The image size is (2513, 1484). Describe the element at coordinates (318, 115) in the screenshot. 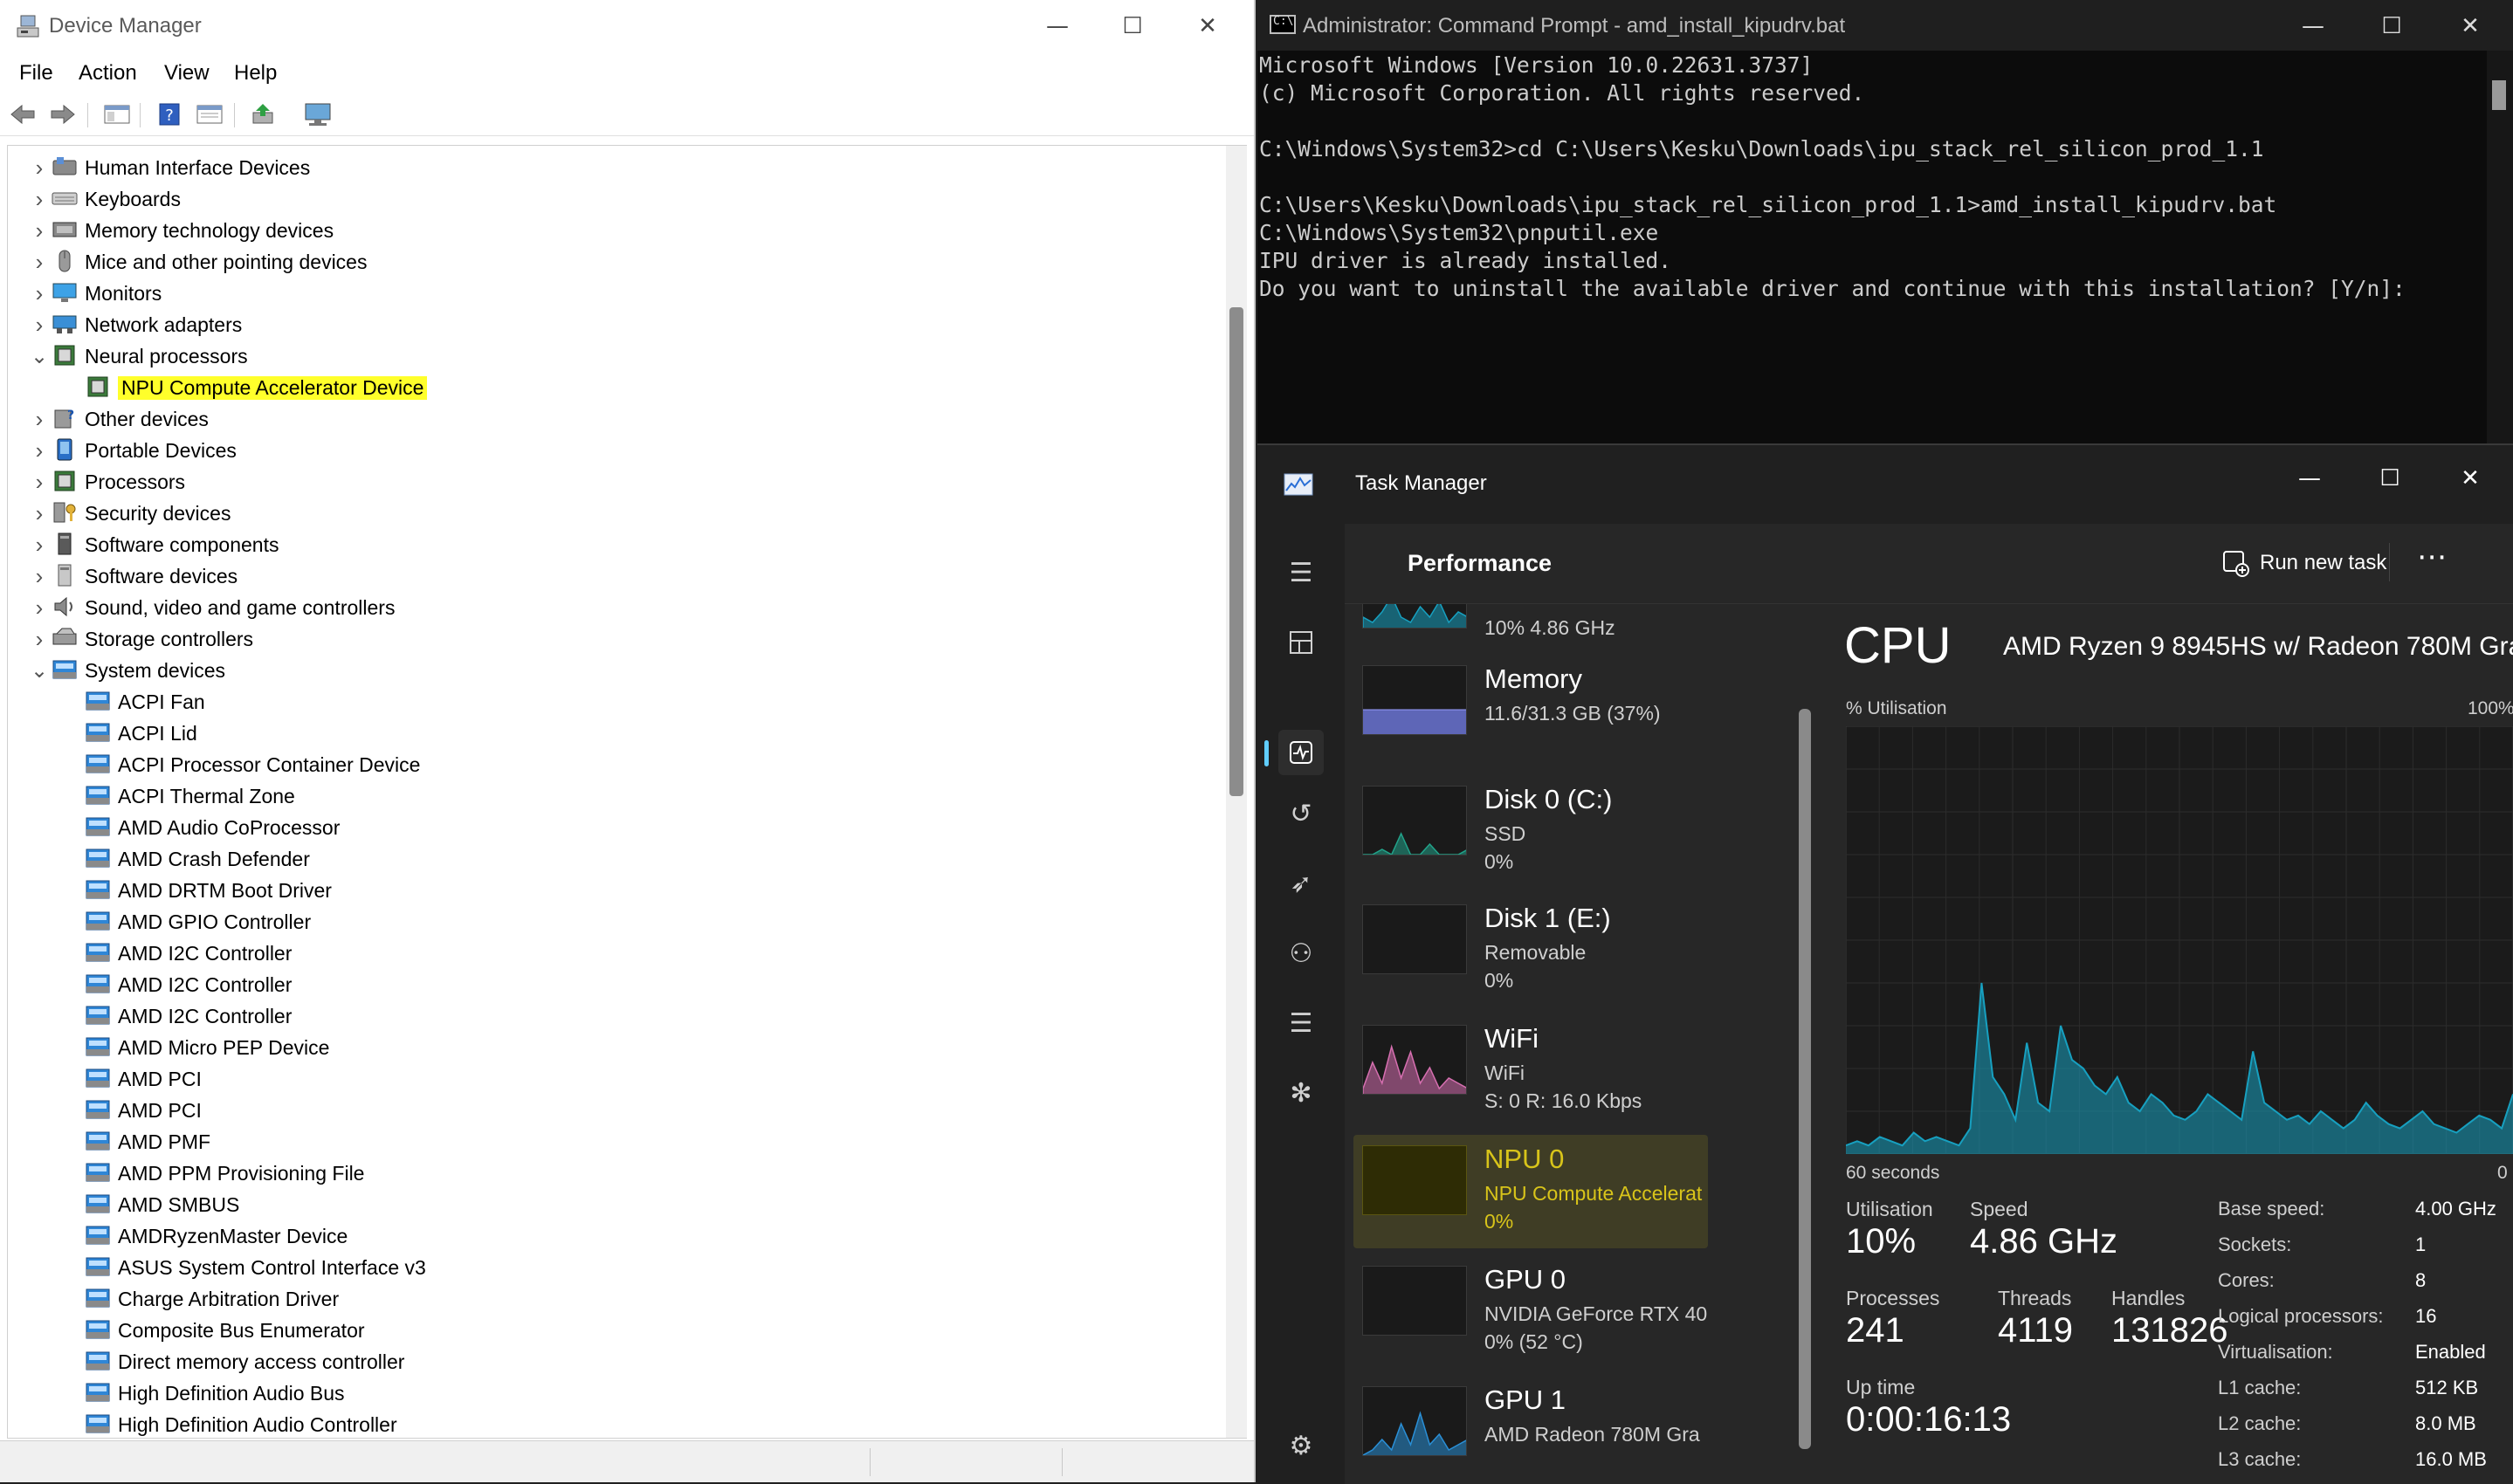

I see `scan-hardware-button` at that location.